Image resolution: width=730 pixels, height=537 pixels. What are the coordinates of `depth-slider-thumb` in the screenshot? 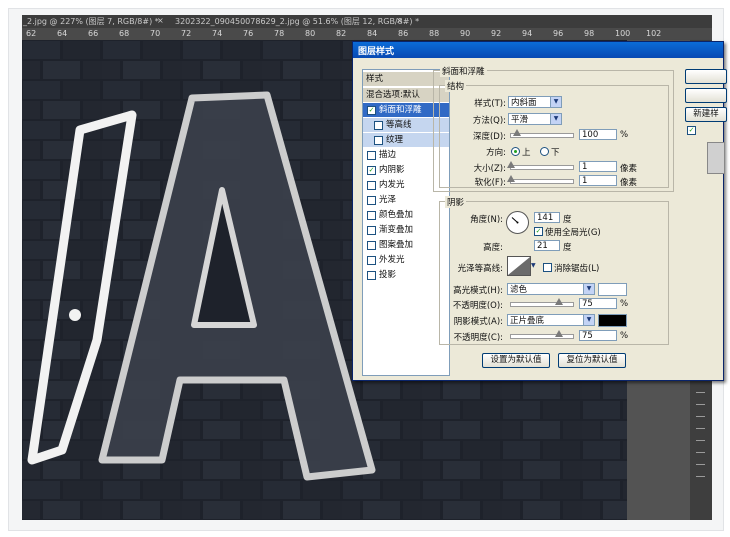 It's located at (517, 132).